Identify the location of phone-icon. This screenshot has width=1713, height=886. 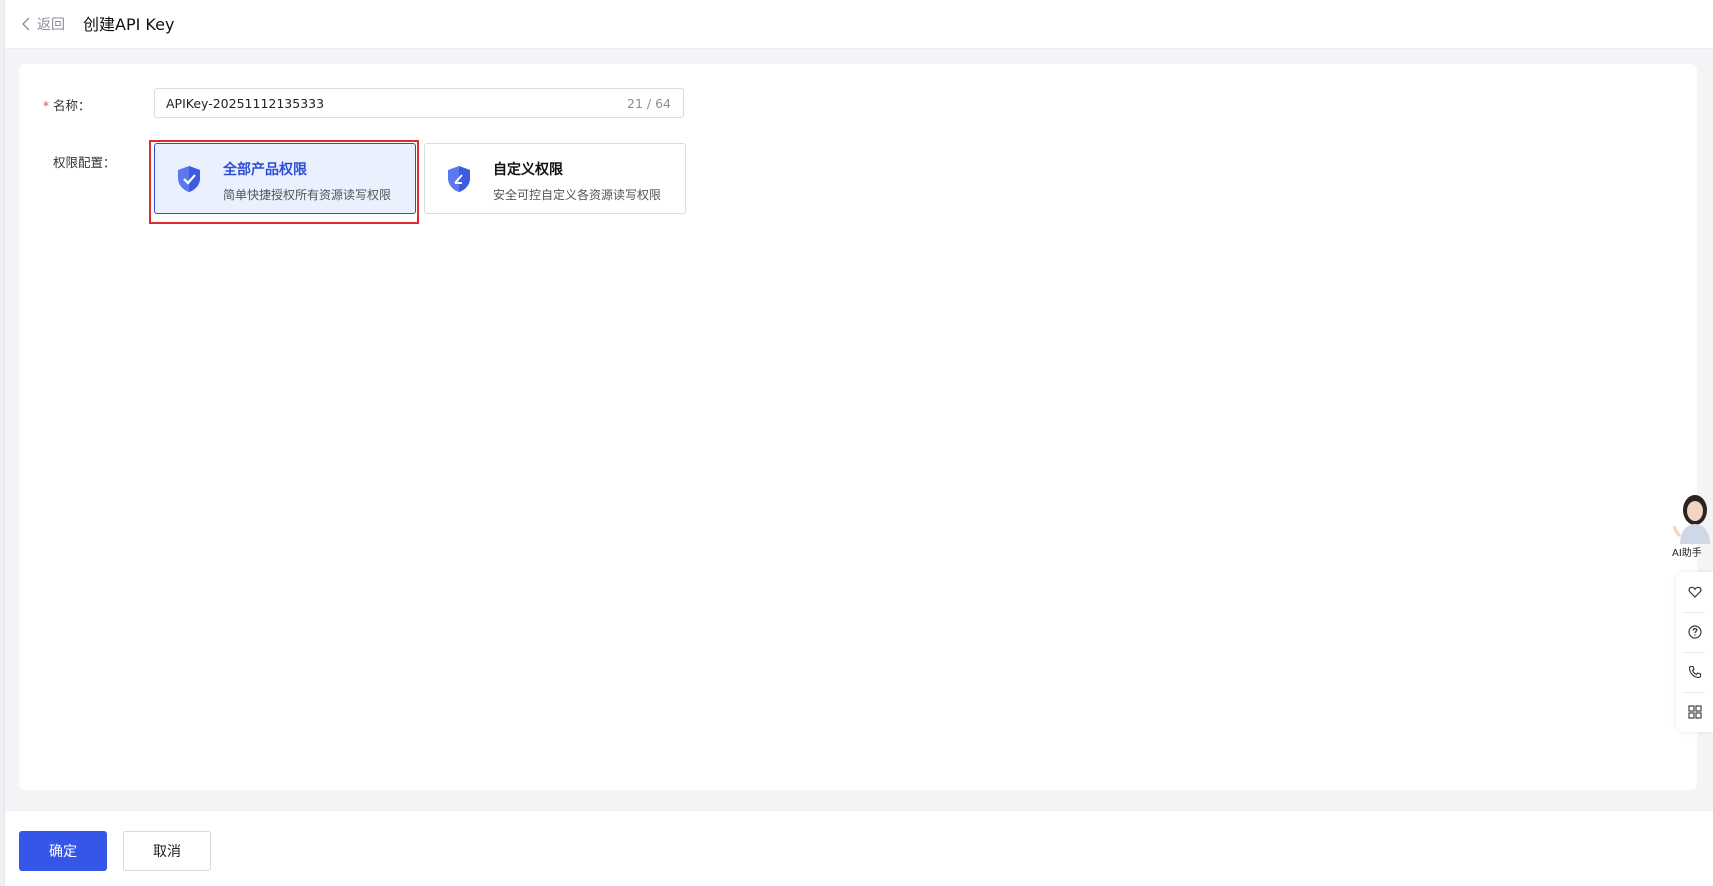
(1694, 672).